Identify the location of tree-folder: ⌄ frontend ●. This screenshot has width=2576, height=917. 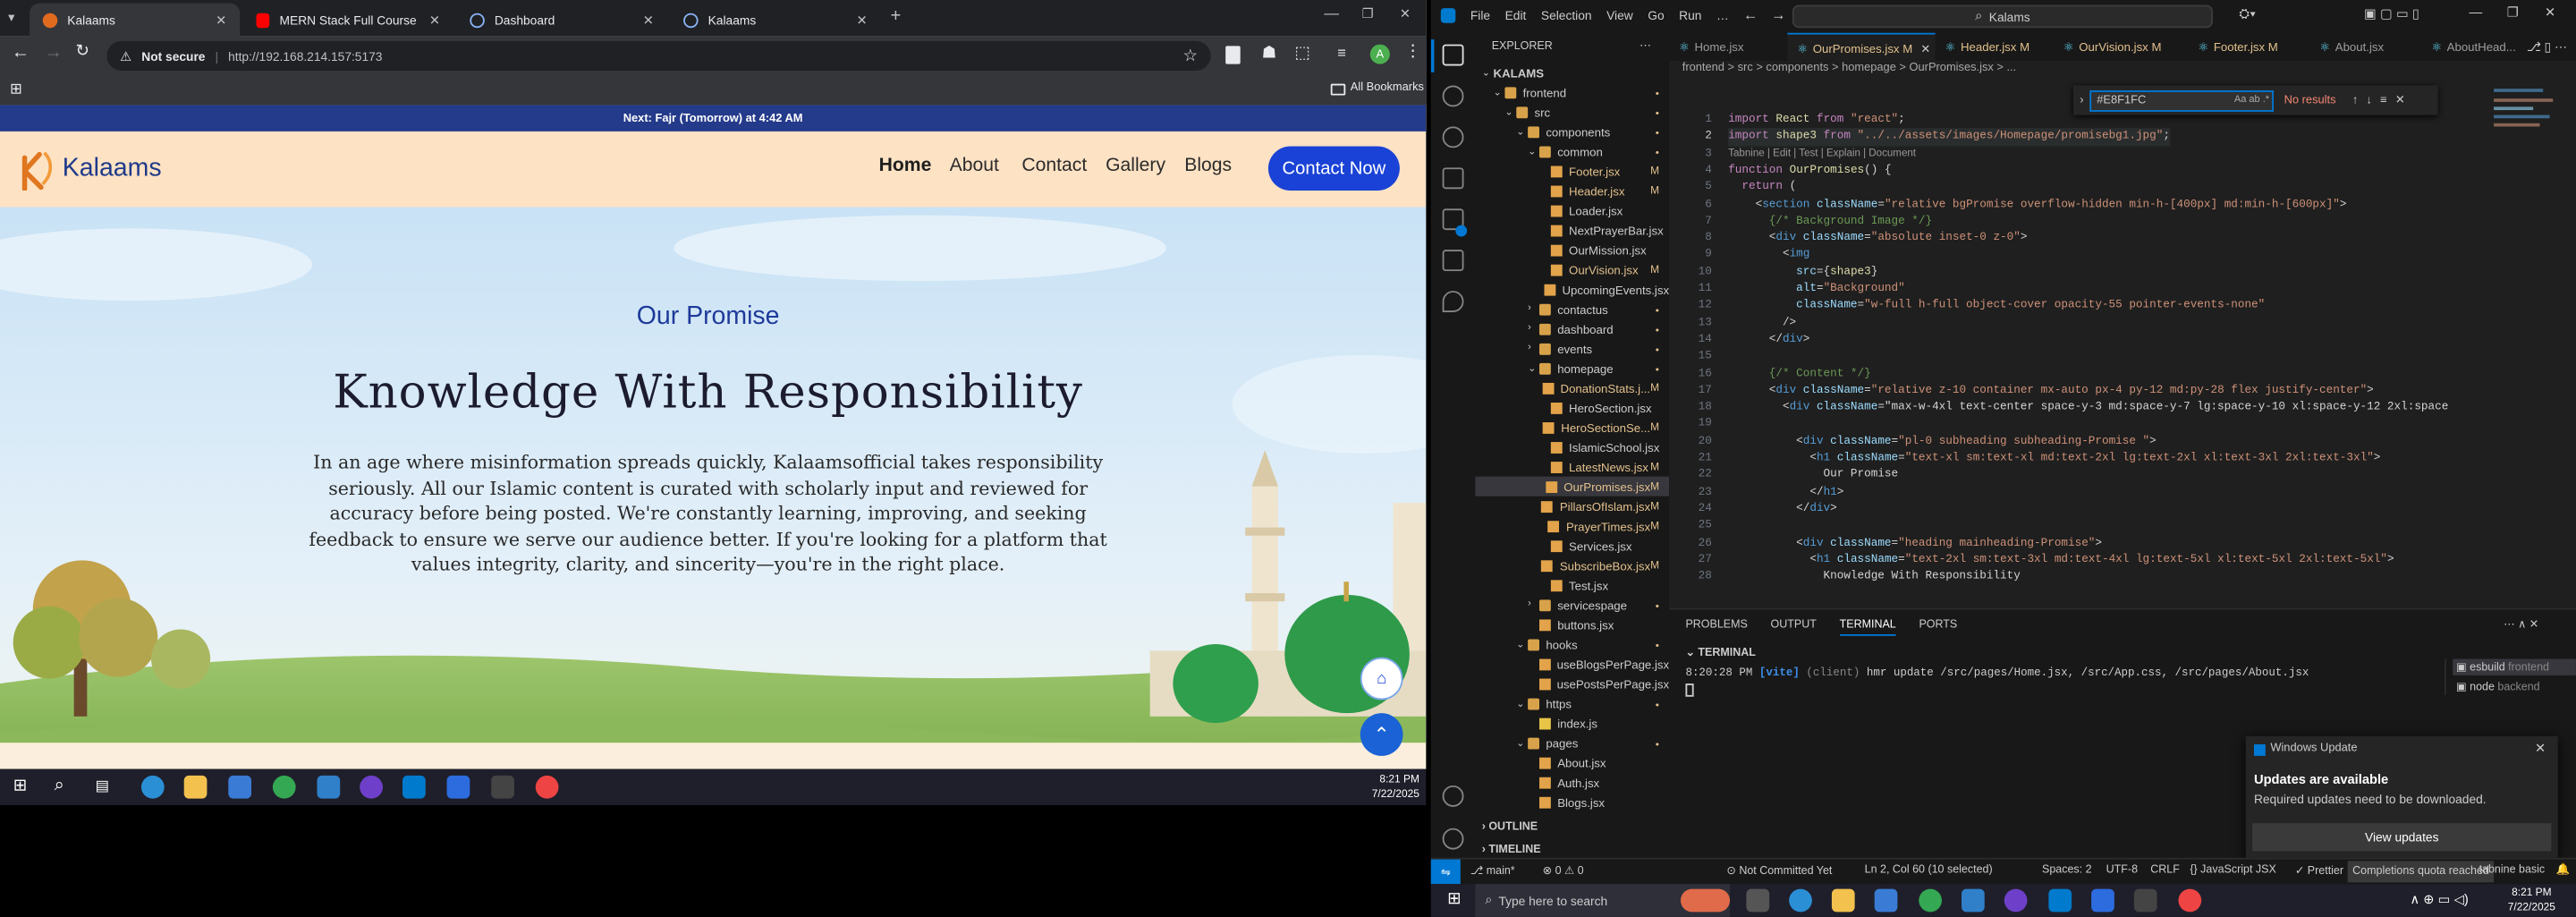
(1572, 92).